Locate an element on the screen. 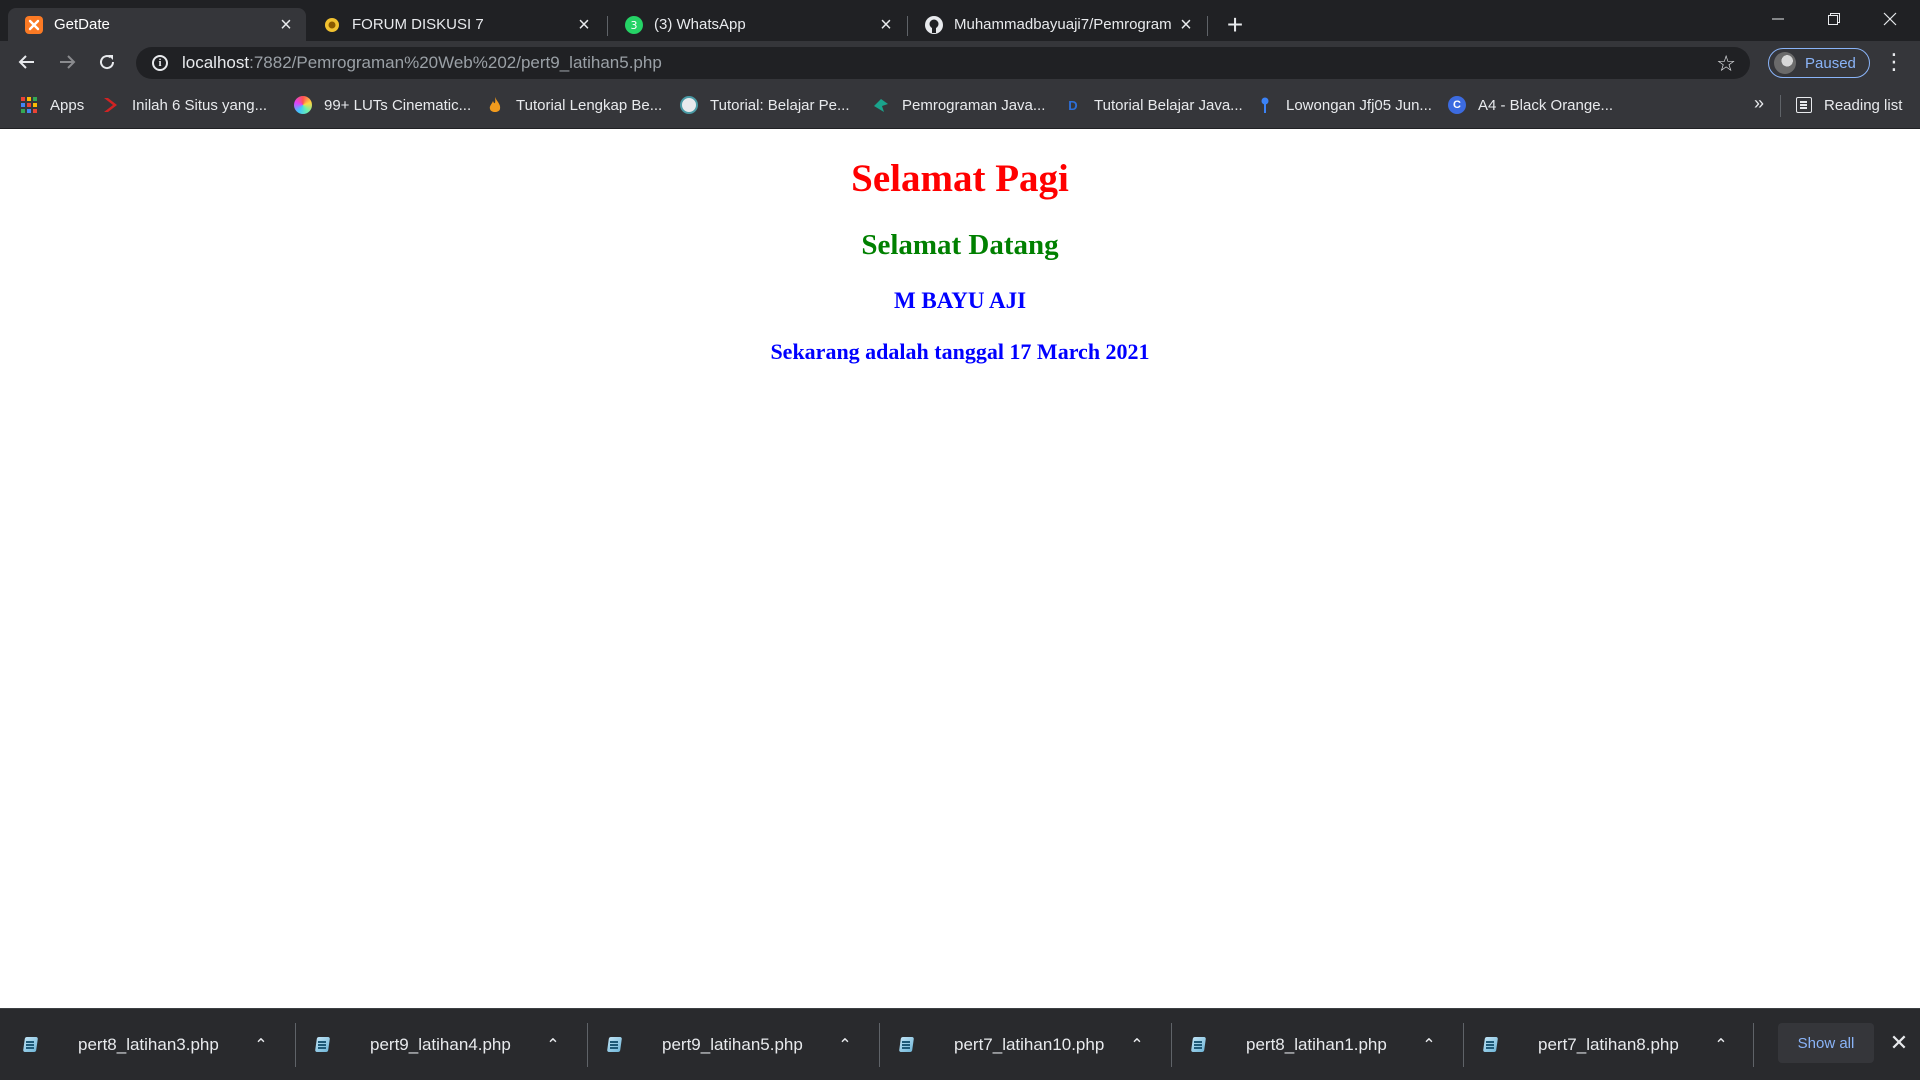 The height and width of the screenshot is (1080, 1920). download-item: pert9_latihan5.php ⌃ is located at coordinates (729, 1045).